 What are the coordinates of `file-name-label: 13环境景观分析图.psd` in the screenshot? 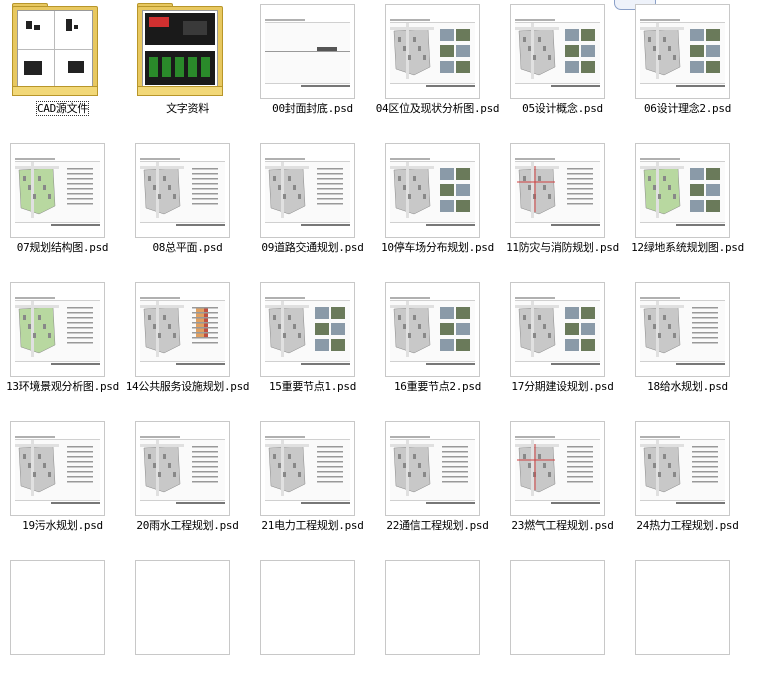 It's located at (62, 386).